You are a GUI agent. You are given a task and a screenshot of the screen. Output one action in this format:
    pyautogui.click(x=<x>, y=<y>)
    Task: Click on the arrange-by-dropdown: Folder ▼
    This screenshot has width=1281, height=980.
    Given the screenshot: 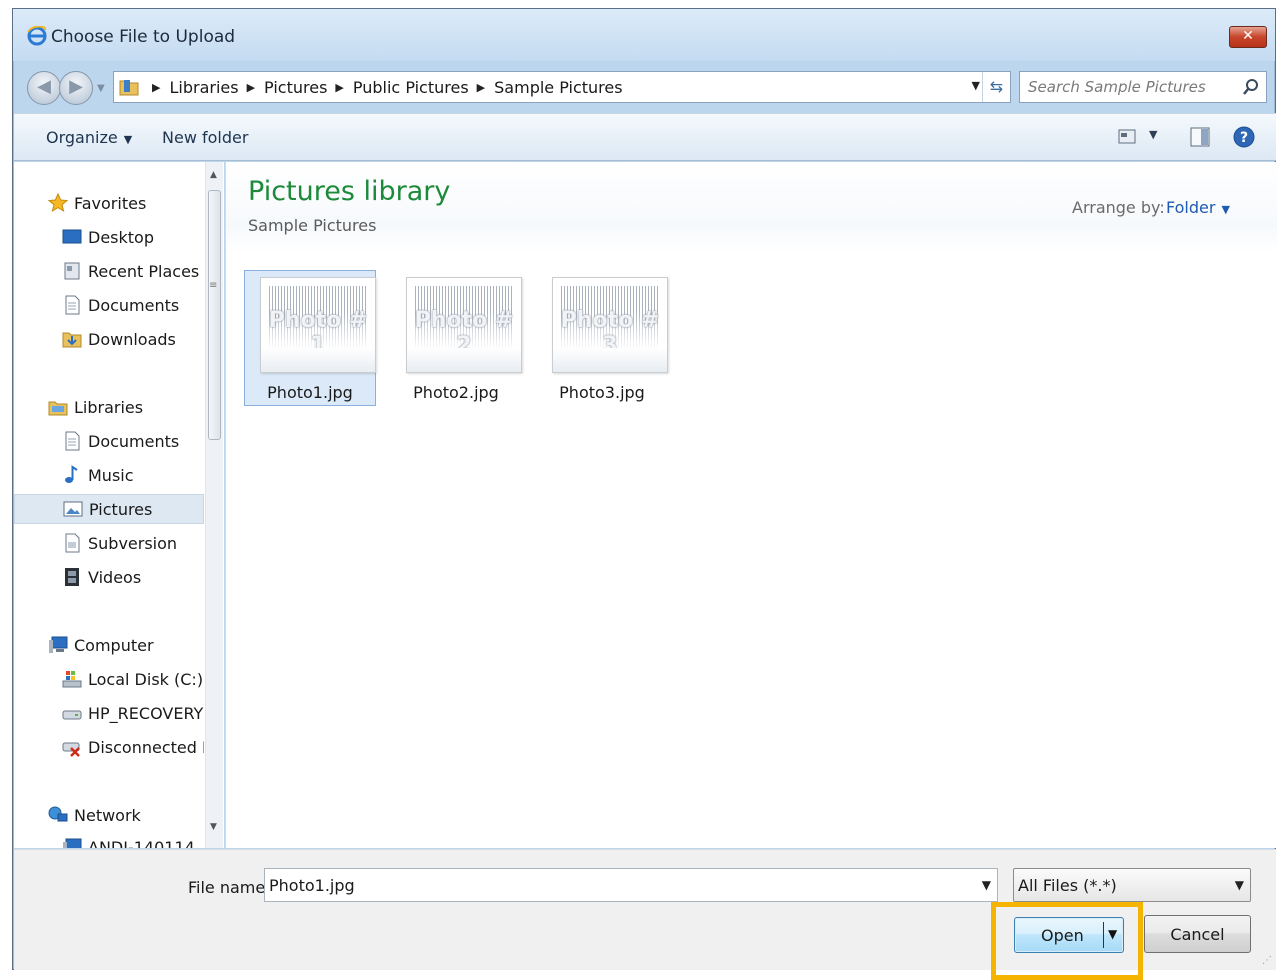 What is the action you would take?
    pyautogui.click(x=1198, y=207)
    